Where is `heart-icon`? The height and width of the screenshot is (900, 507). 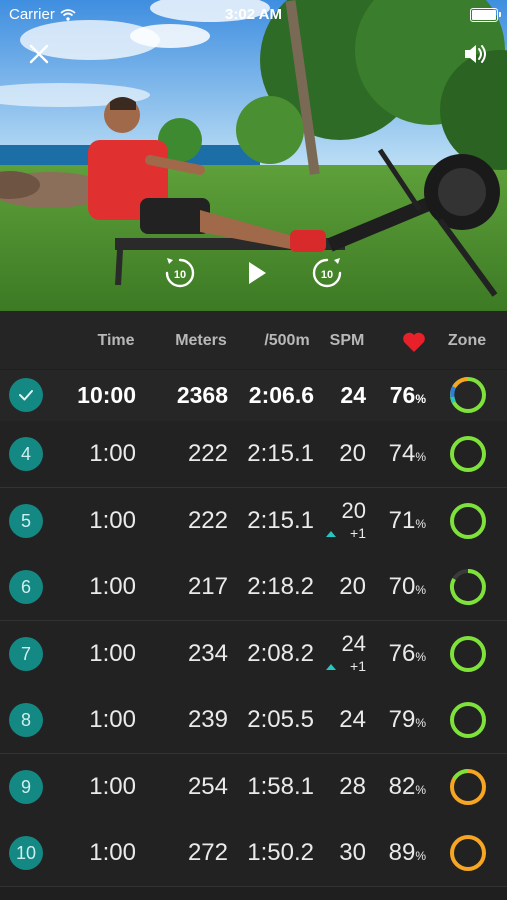
heart-icon is located at coordinates (414, 342).